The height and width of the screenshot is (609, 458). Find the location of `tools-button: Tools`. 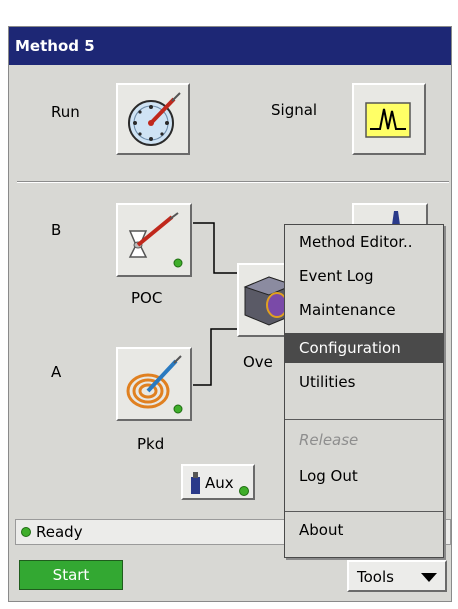

tools-button: Tools is located at coordinates (397, 576).